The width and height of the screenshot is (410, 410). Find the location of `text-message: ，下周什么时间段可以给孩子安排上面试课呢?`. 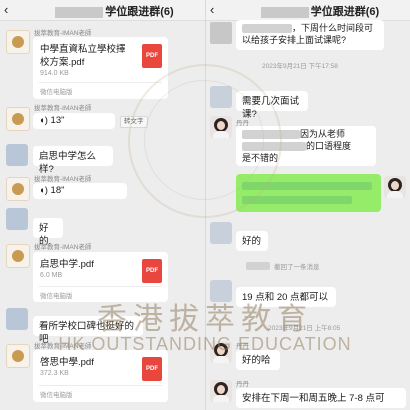

text-message: ，下周什么时间段可以给孩子安排上面试课呢? is located at coordinates (310, 35).